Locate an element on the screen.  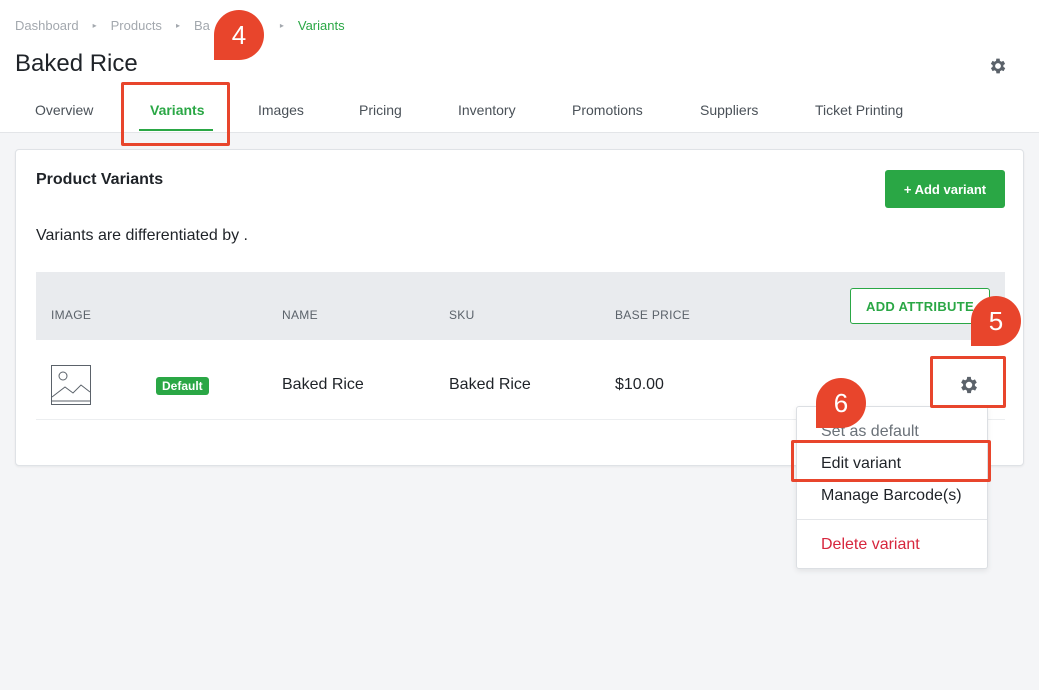
page-title: Baked Rice is located at coordinates (76, 63).